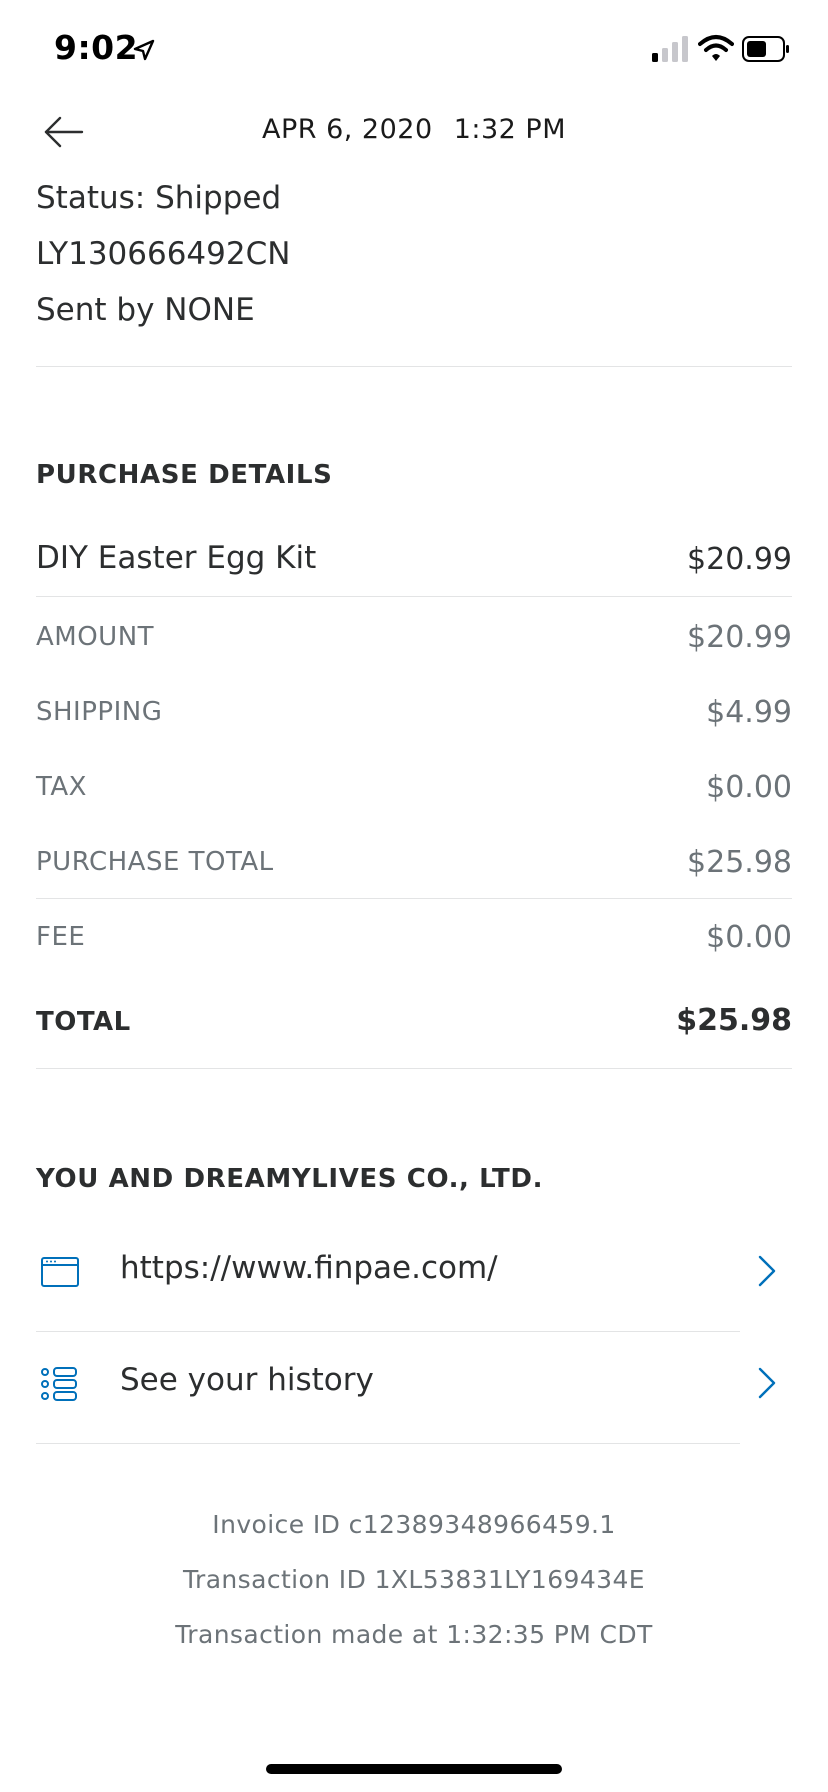 This screenshot has height=1792, width=828. I want to click on total-value: $25.98, so click(734, 1020).